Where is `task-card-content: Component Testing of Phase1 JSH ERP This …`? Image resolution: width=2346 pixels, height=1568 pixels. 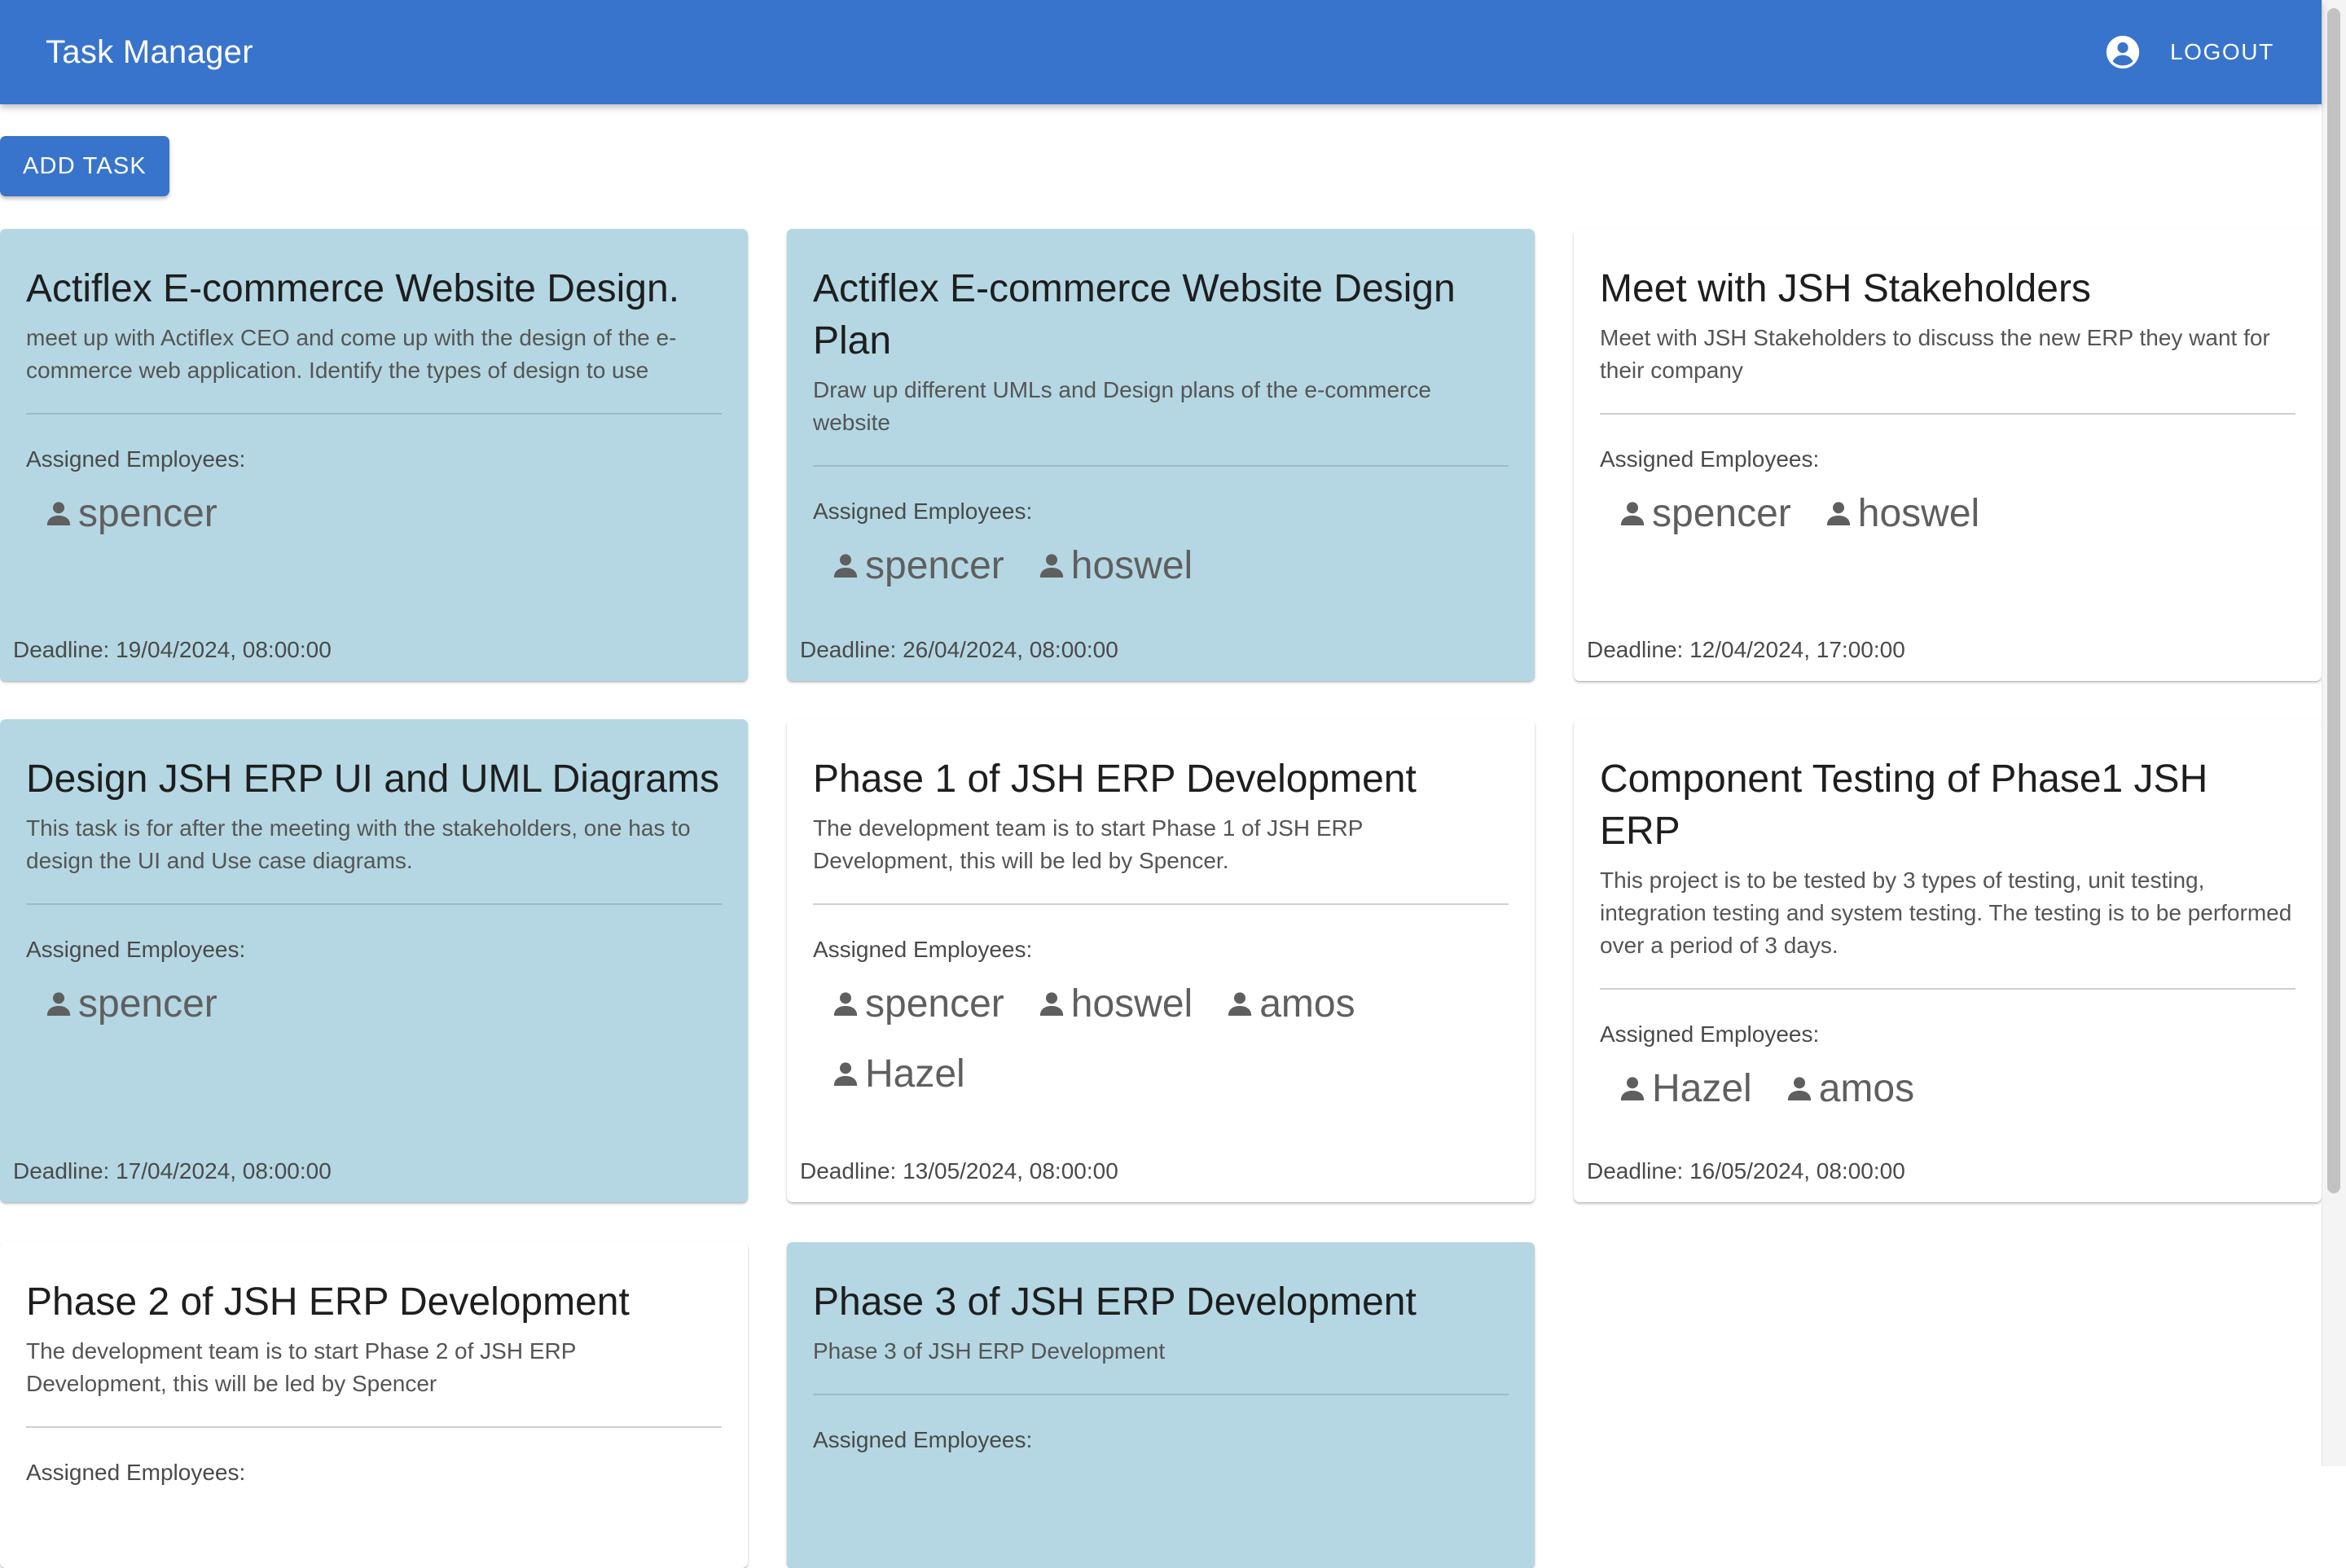 task-card-content: Component Testing of Phase1 JSH ERP This … is located at coordinates (1947, 935).